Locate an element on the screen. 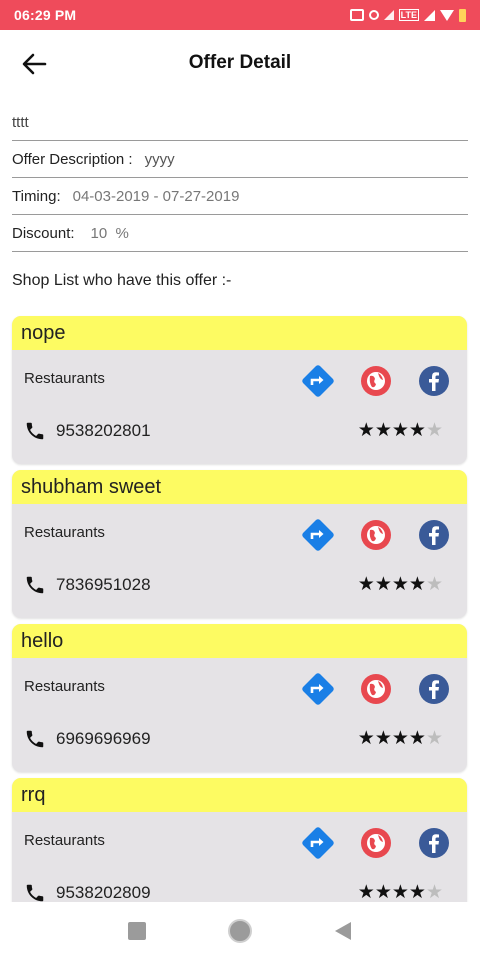  app-bar: Offer Detail is located at coordinates (240, 64).